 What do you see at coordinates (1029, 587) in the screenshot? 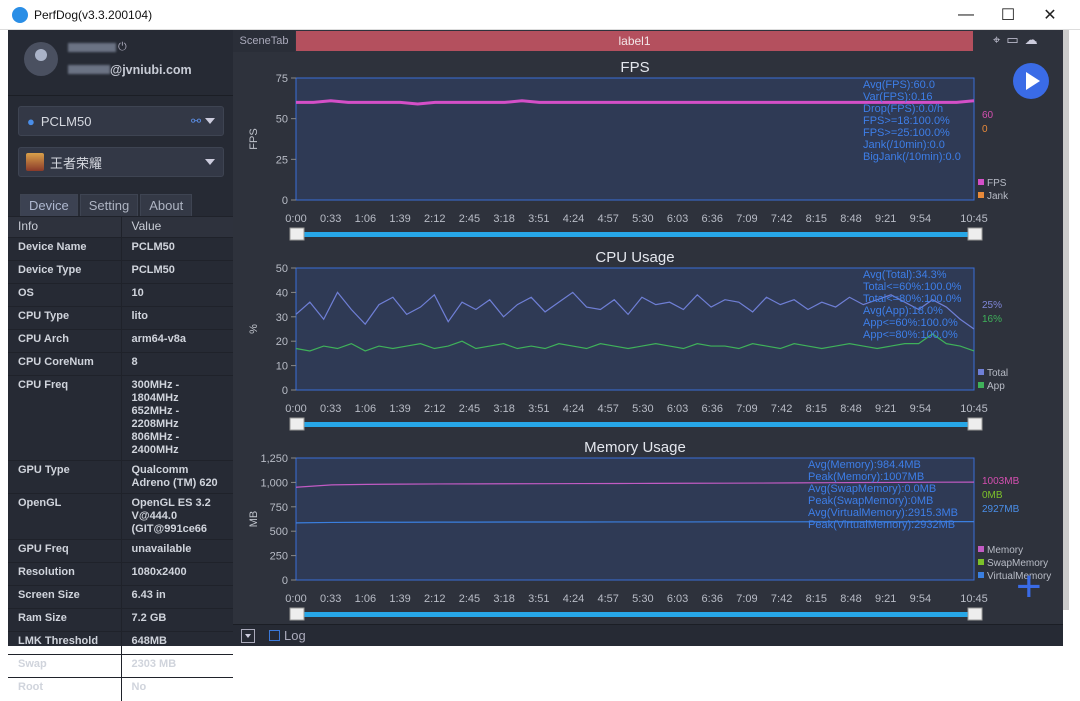
I see `add-chart-button: +` at bounding box center [1029, 587].